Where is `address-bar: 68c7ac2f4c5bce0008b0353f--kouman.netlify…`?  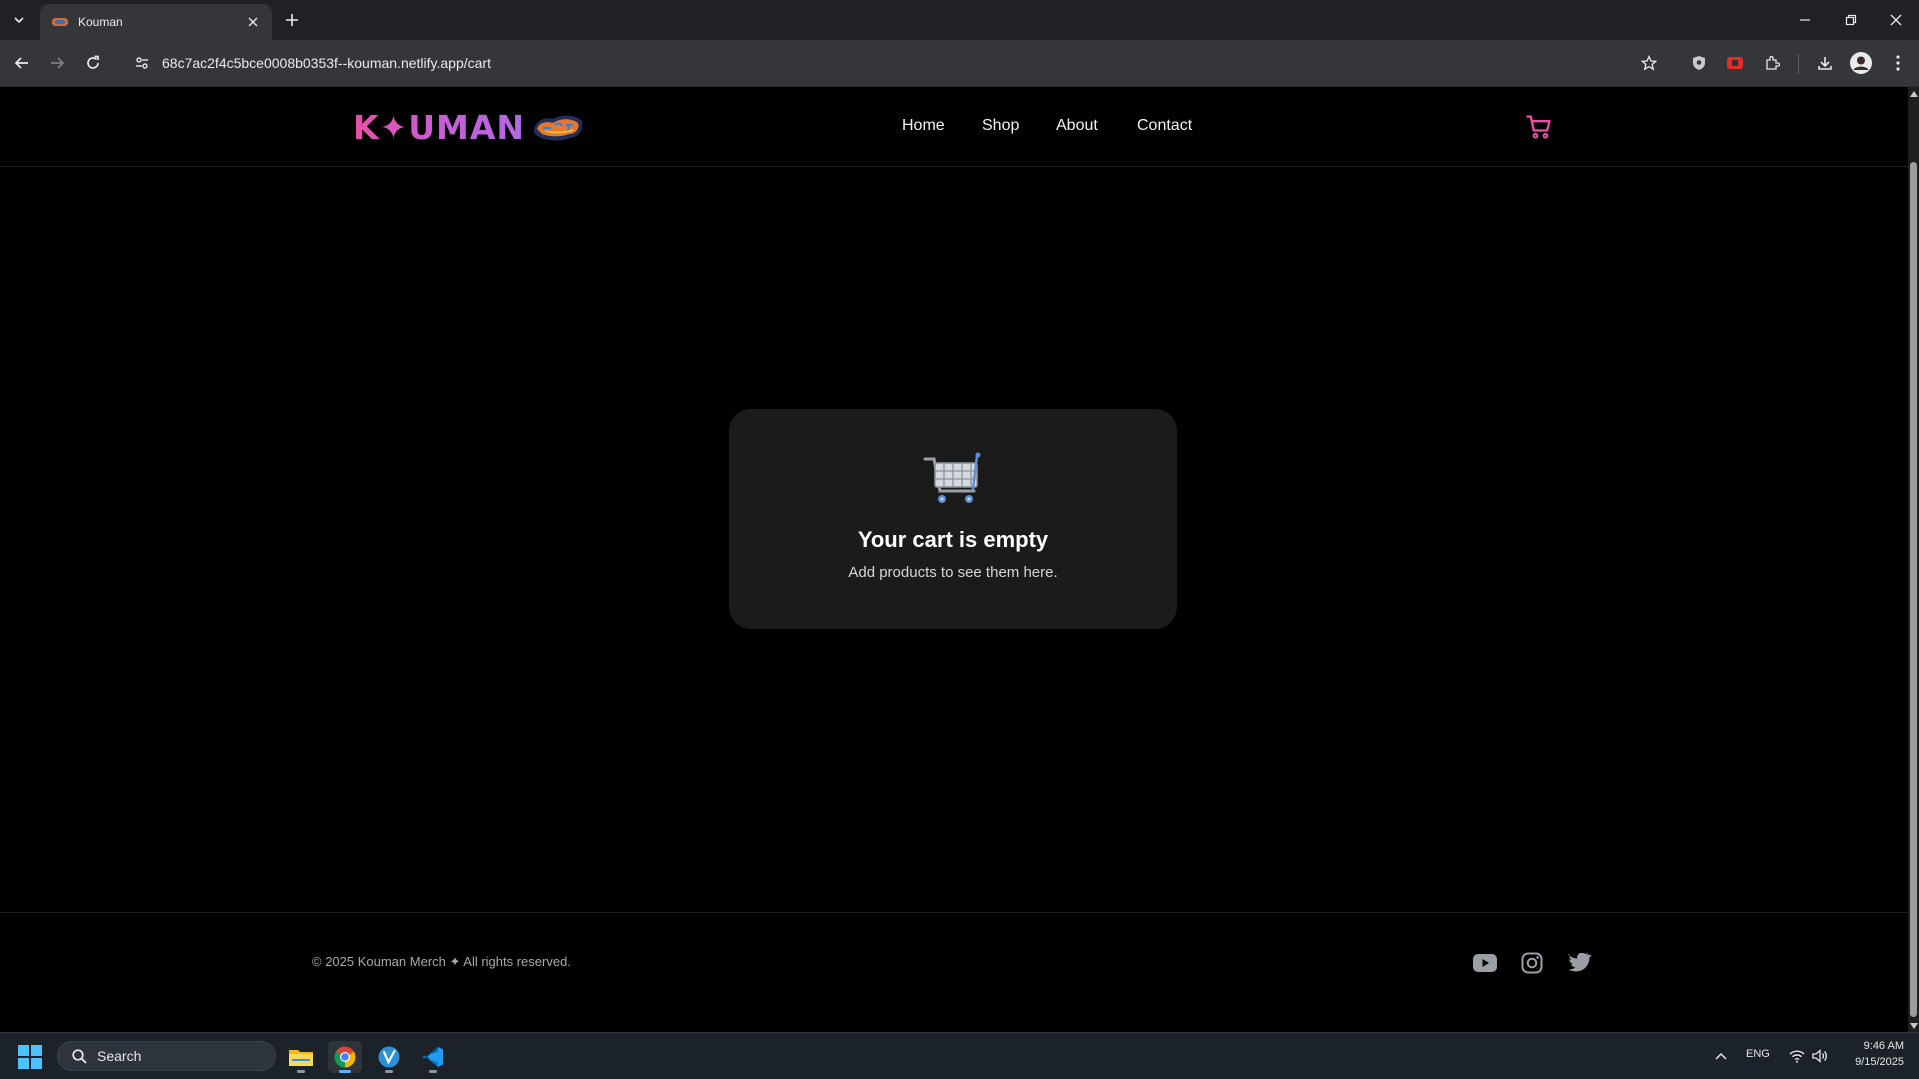
address-bar: 68c7ac2f4c5bce0008b0353f--kouman.netlify… is located at coordinates (892, 63).